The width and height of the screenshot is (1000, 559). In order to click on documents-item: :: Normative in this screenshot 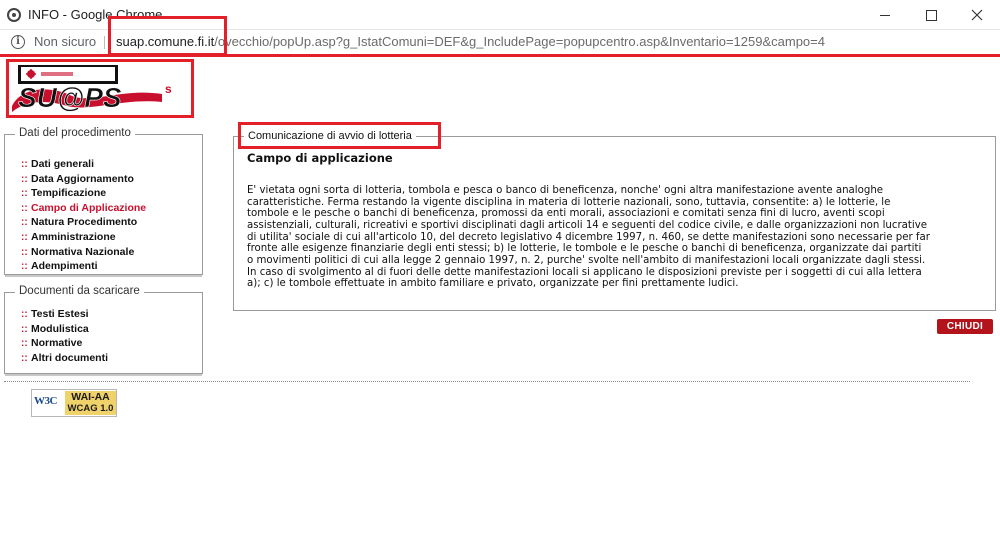, I will do `click(64, 343)`.